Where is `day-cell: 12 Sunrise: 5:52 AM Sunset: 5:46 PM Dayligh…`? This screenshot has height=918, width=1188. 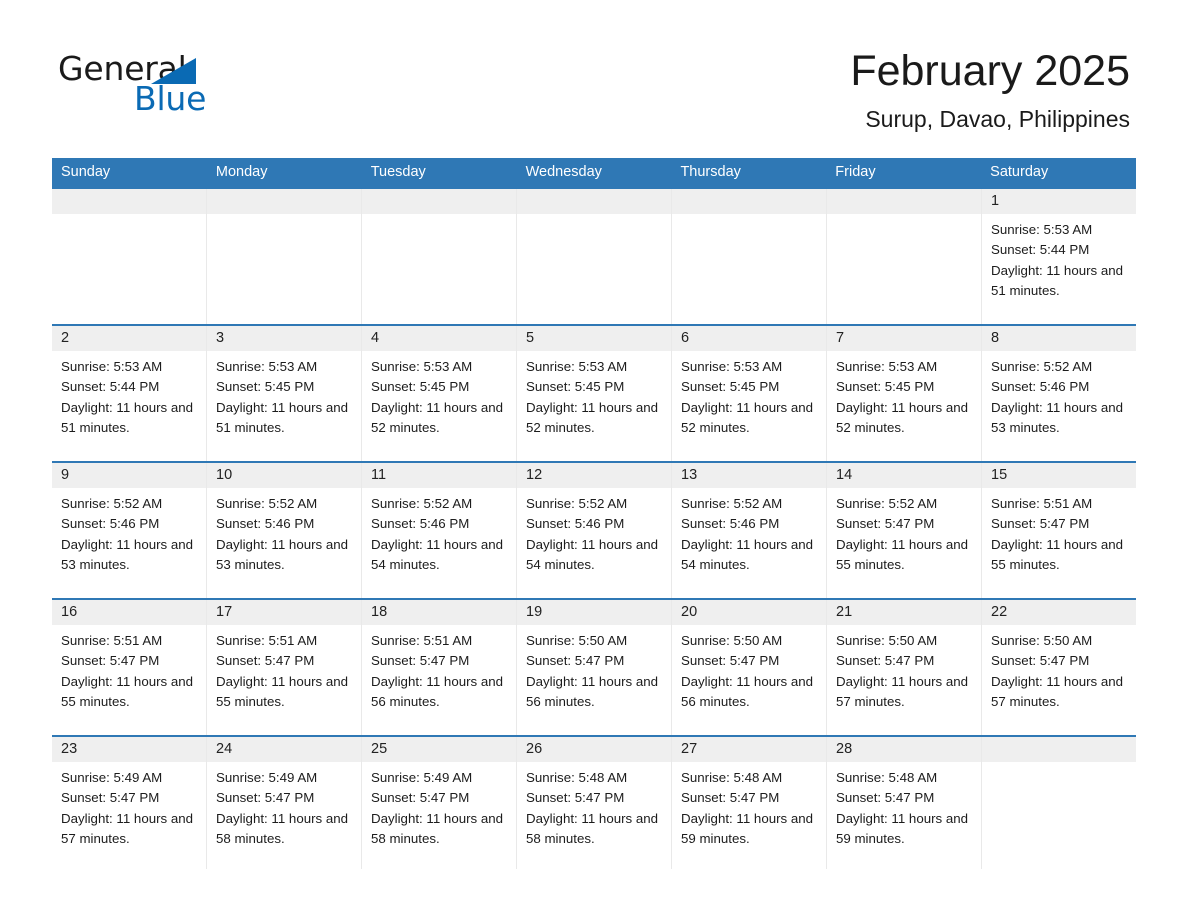
day-cell: 12 Sunrise: 5:52 AM Sunset: 5:46 PM Dayligh… is located at coordinates (594, 530).